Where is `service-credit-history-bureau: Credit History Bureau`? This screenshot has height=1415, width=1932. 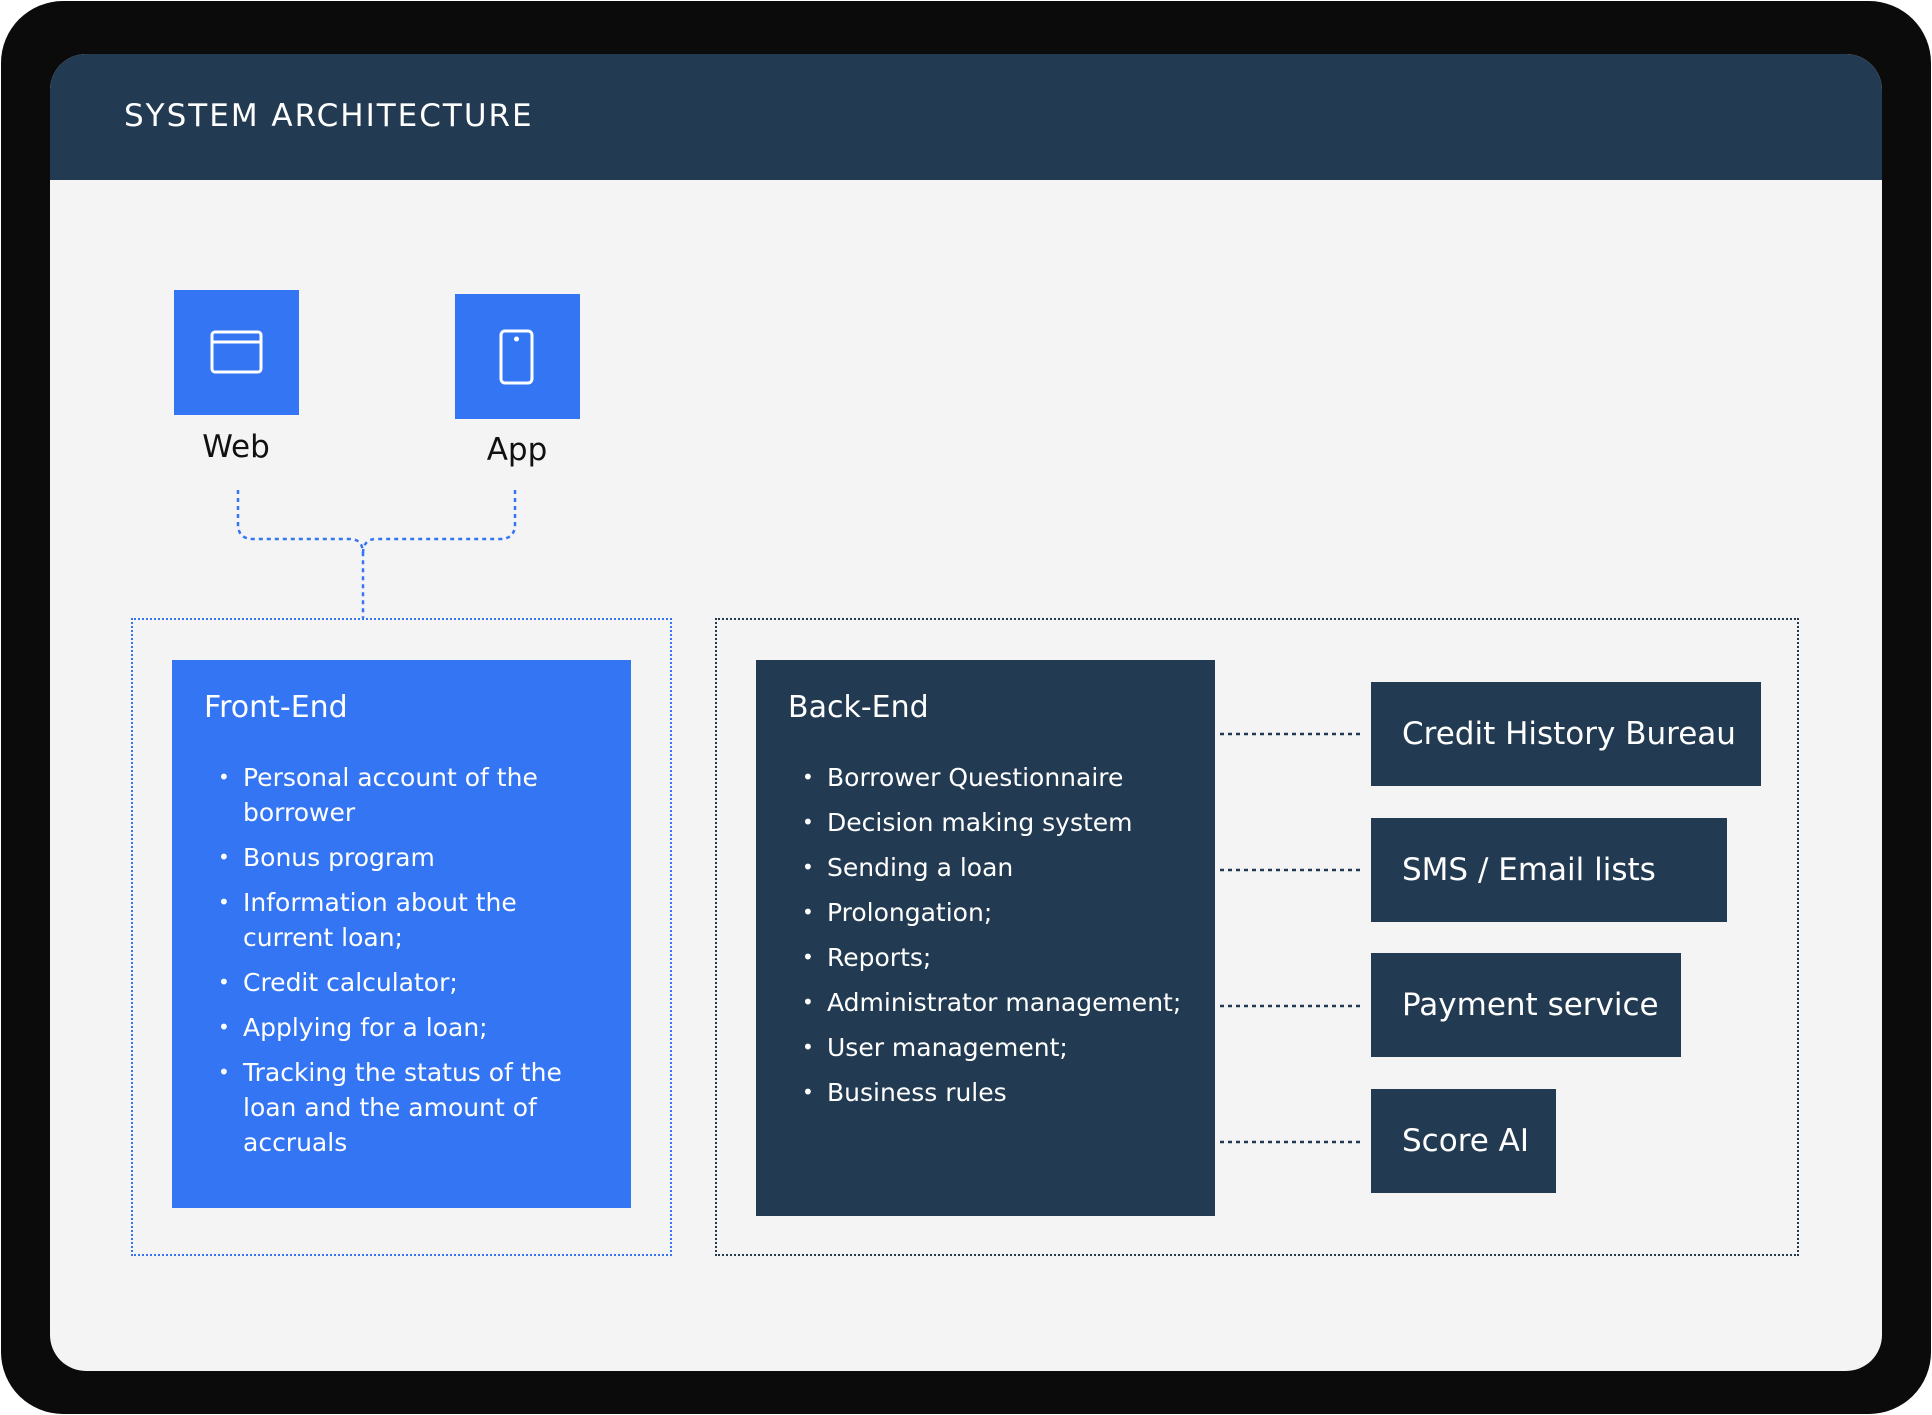
service-credit-history-bureau: Credit History Bureau is located at coordinates (1566, 734).